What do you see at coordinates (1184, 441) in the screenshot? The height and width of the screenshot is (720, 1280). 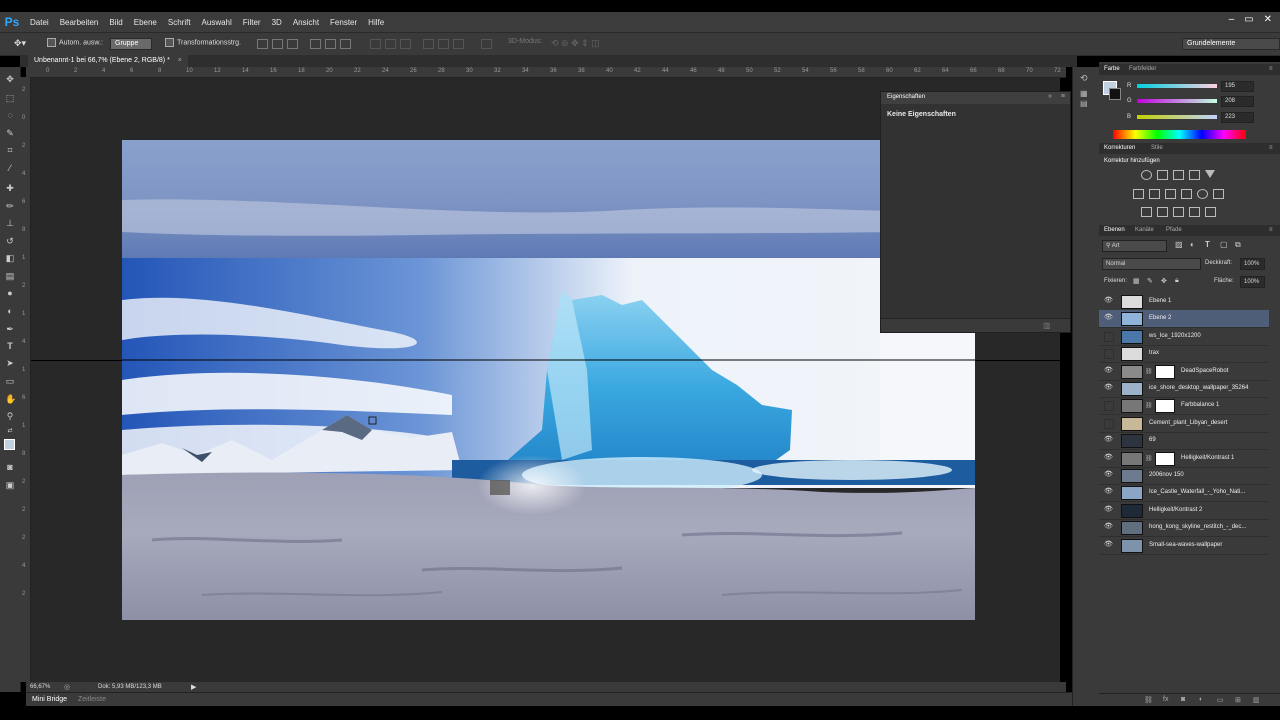 I see `layer-row: 👁︎ 69` at bounding box center [1184, 441].